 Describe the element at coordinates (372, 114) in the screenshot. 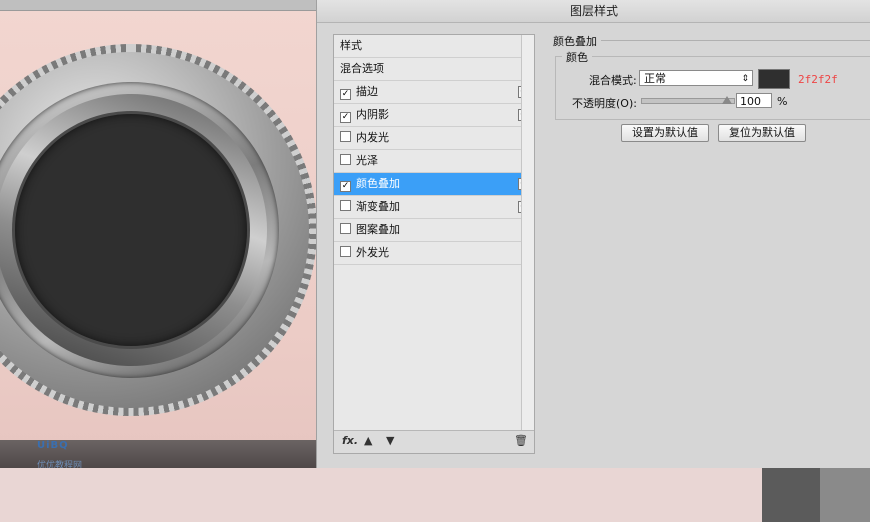

I see `style-list-label: 内阴影` at that location.